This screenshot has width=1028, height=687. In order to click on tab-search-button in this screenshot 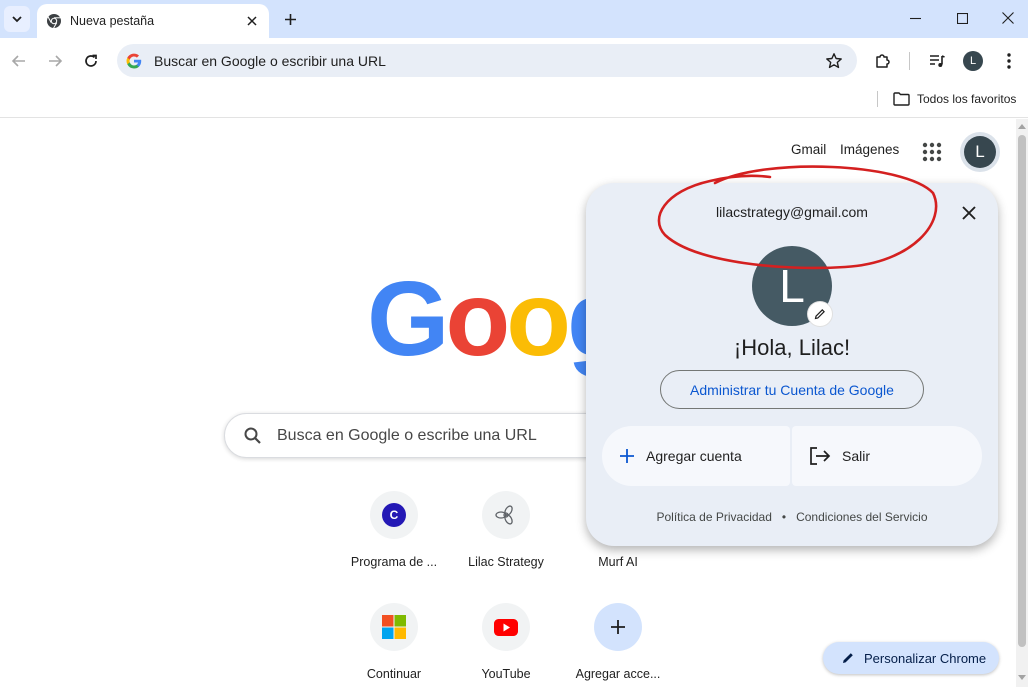, I will do `click(17, 19)`.